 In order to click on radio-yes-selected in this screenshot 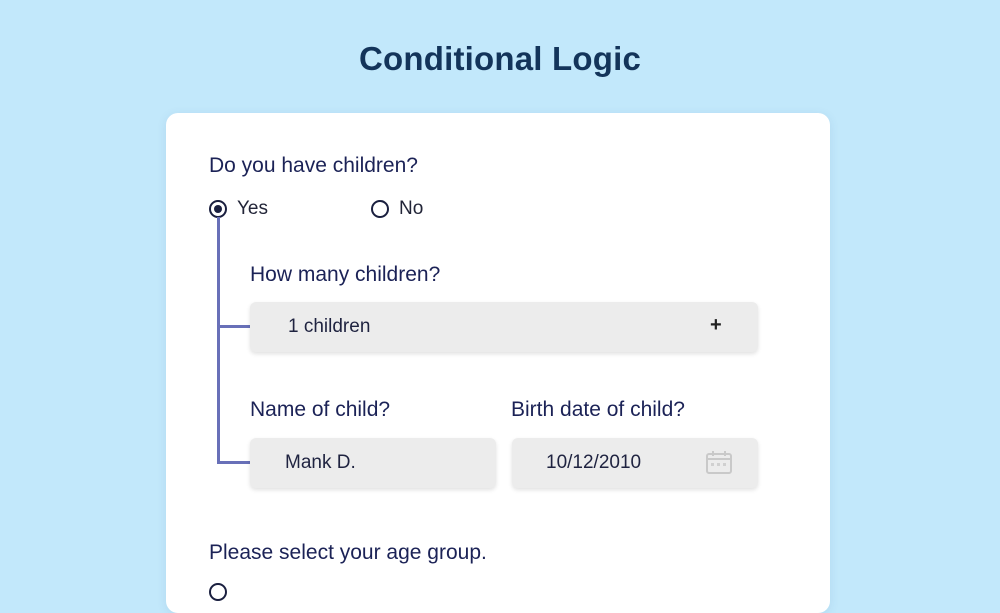, I will do `click(218, 209)`.